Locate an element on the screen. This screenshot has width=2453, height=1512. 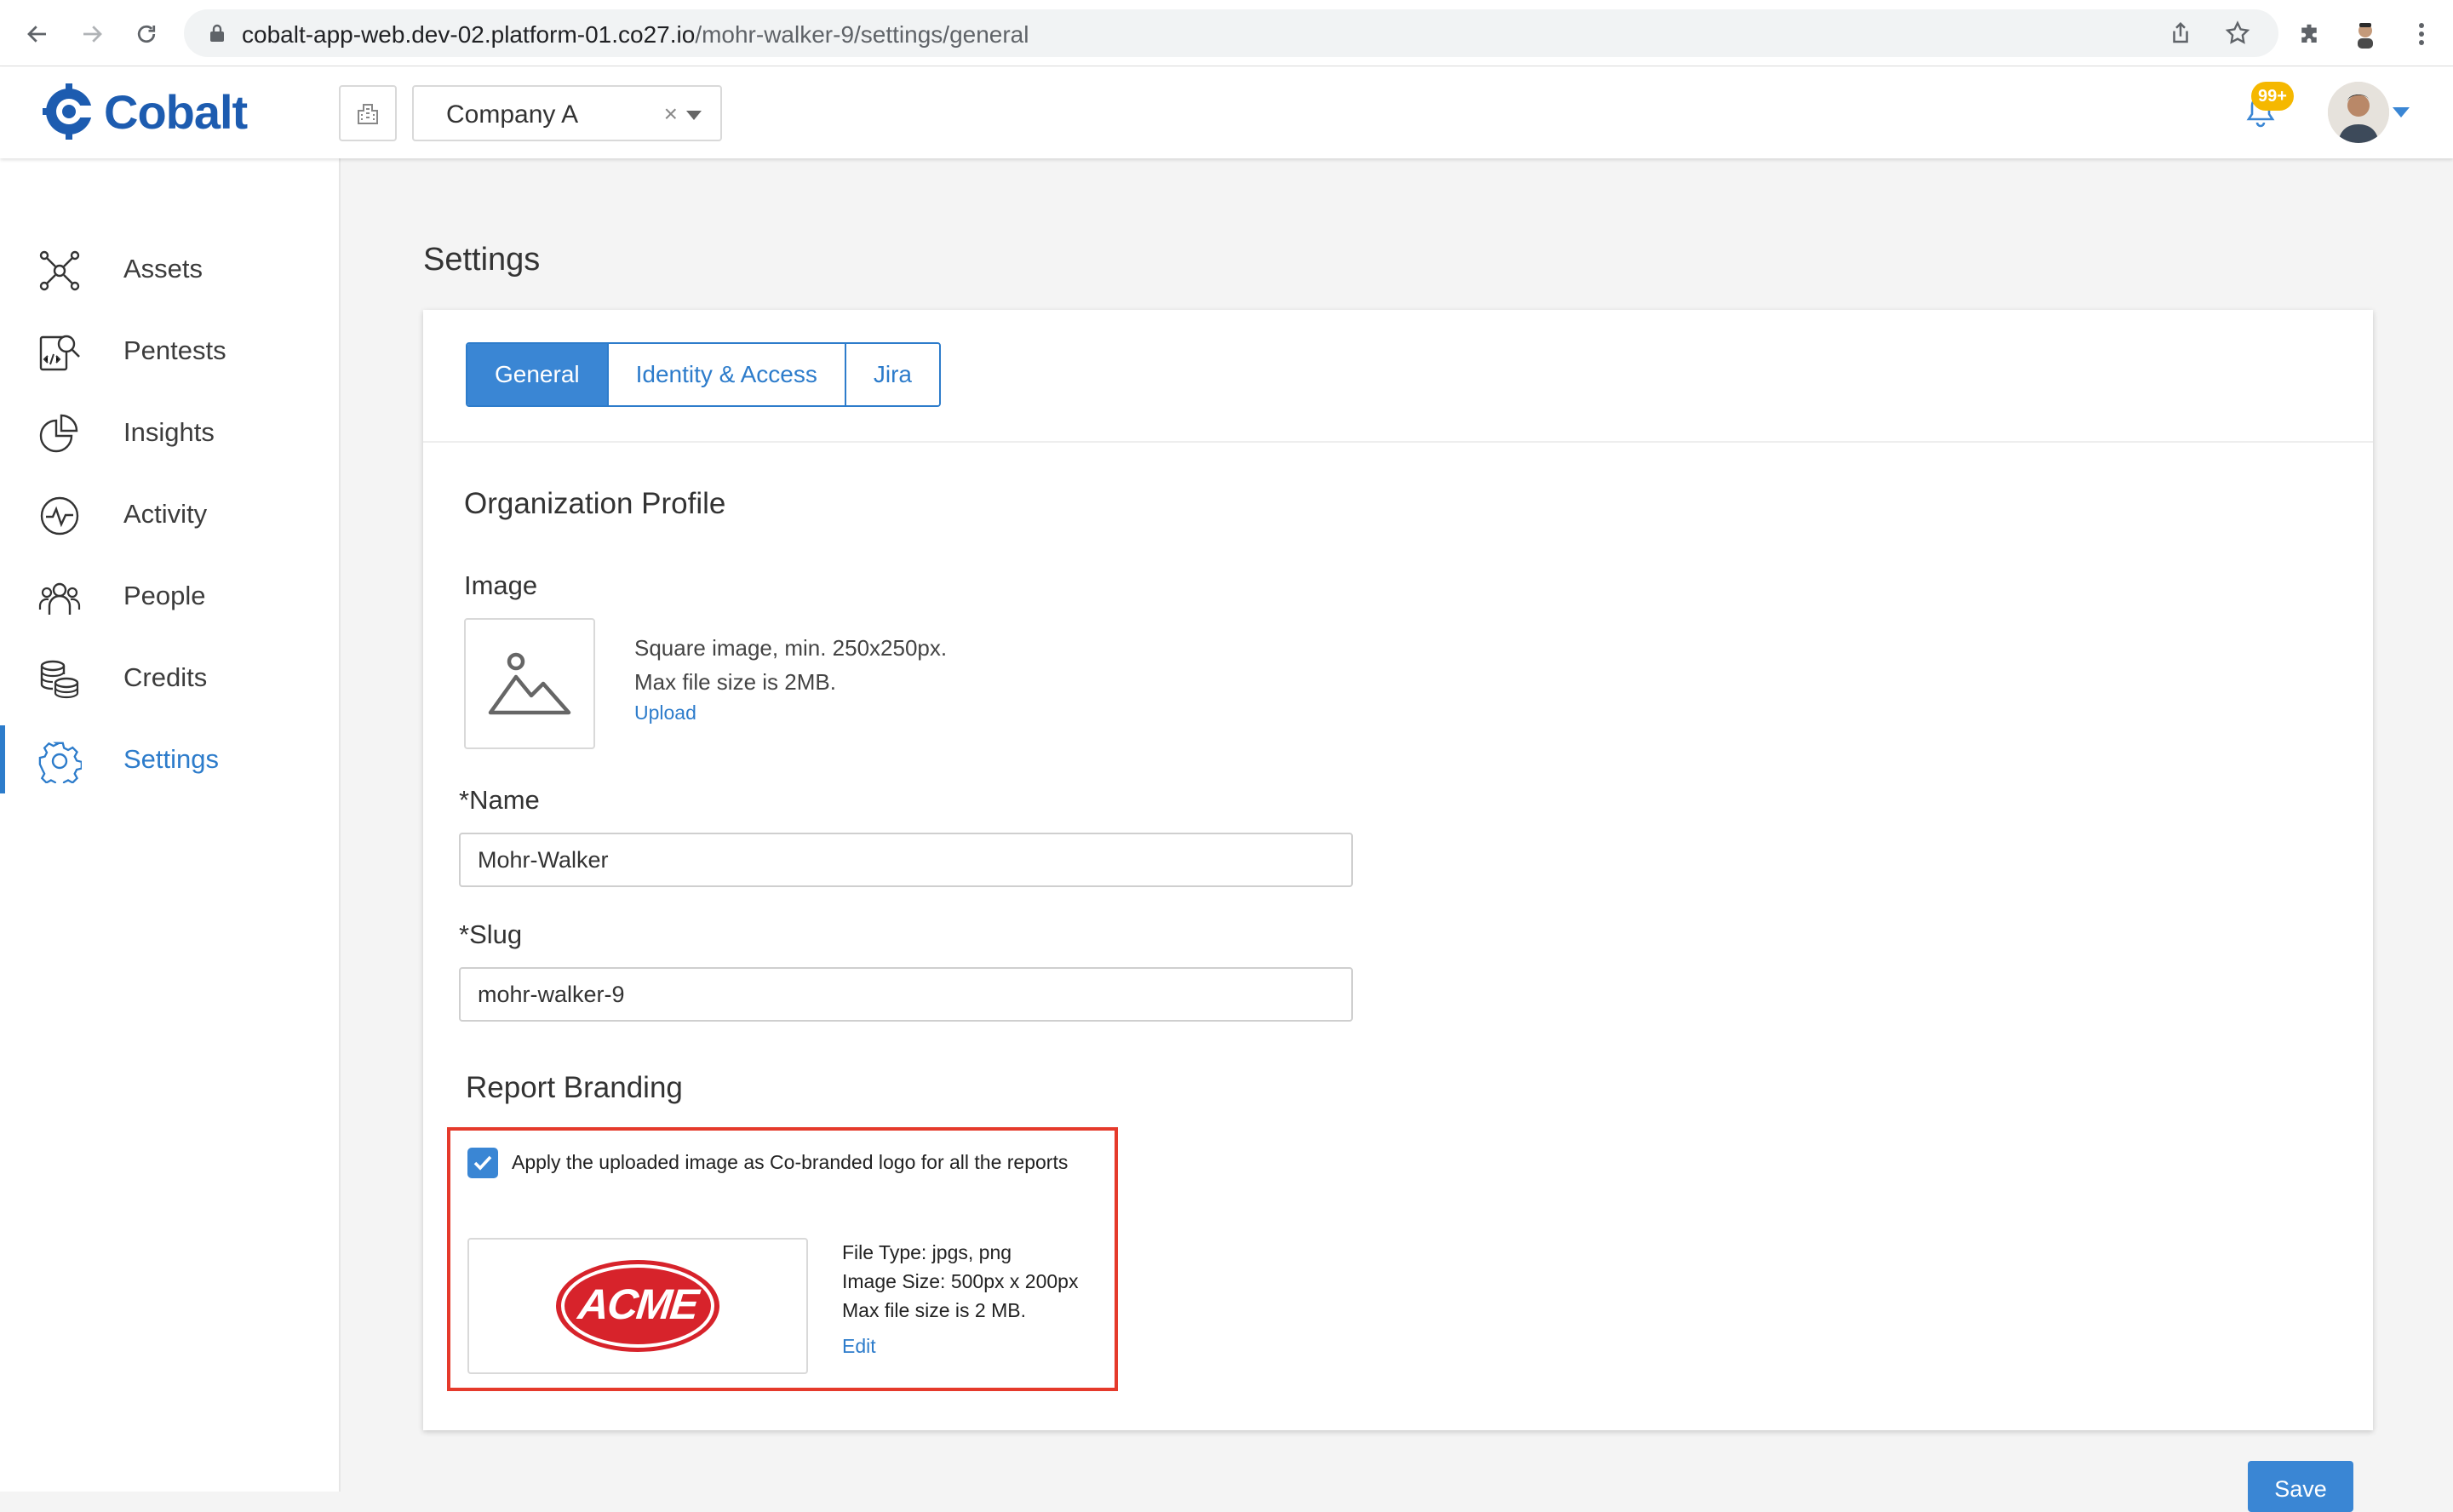
building-icon is located at coordinates (368, 114).